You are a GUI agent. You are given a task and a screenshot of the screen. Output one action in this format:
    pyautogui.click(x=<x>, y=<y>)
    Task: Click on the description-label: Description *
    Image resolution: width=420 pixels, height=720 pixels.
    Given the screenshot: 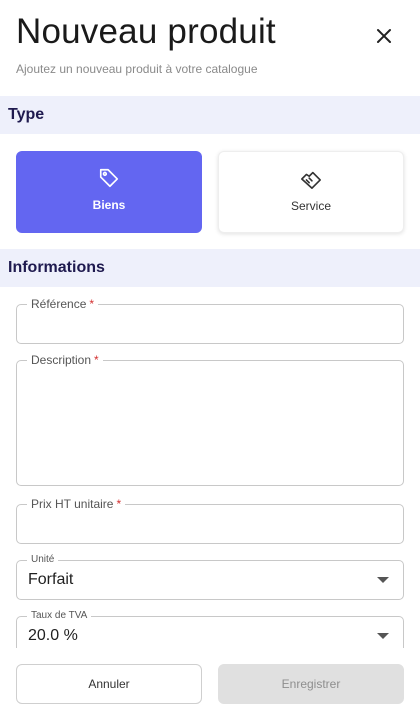 What is the action you would take?
    pyautogui.click(x=65, y=360)
    